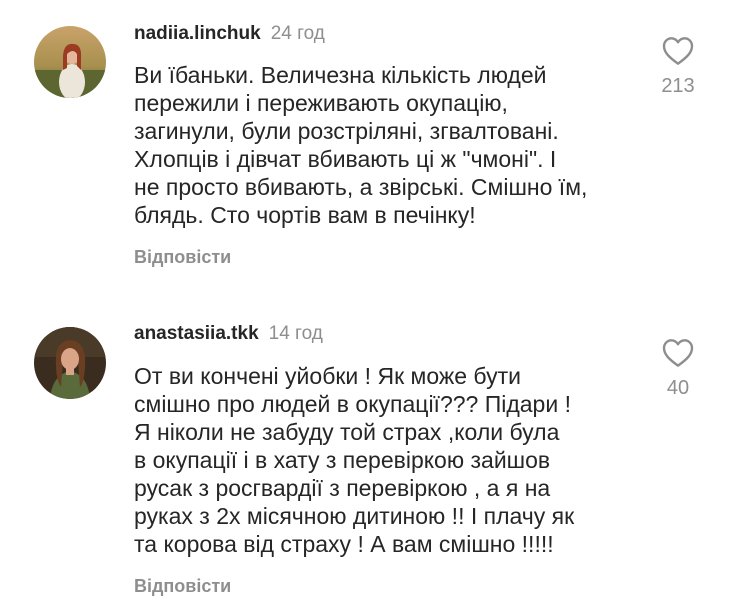 Image resolution: width=740 pixels, height=608 pixels. Describe the element at coordinates (297, 33) in the screenshot. I see `timestamp: 24 год` at that location.